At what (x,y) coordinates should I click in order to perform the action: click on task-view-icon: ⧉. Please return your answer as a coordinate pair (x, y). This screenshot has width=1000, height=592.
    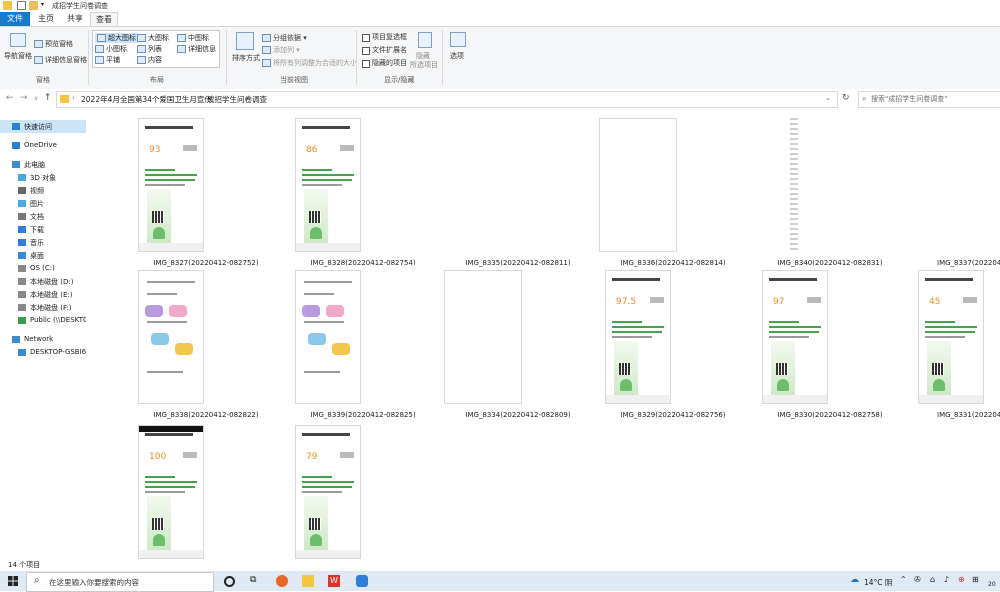
    Looking at the image, I should click on (256, 581).